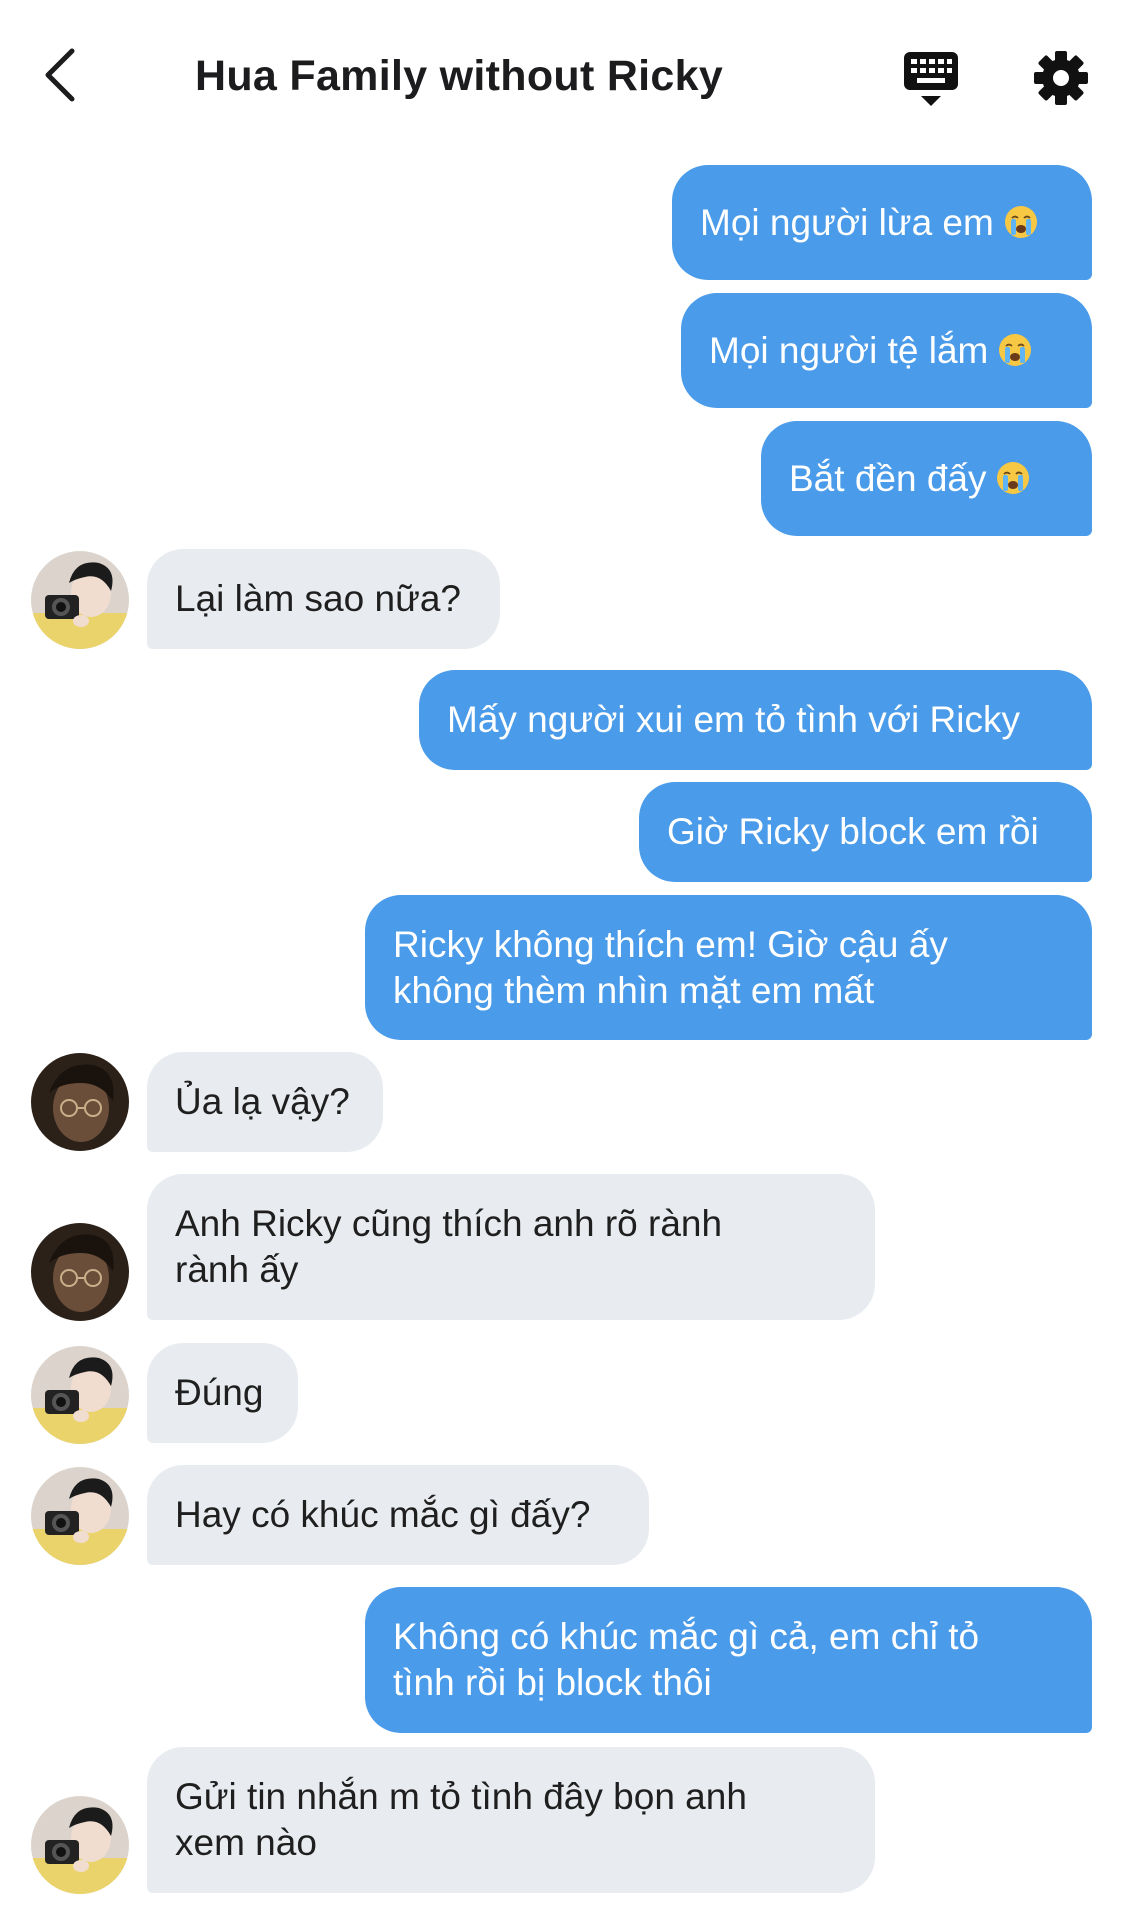 This screenshot has width=1127, height=1920. I want to click on outgoing-message-bubble: Mọi người tệ lắm, so click(886, 350).